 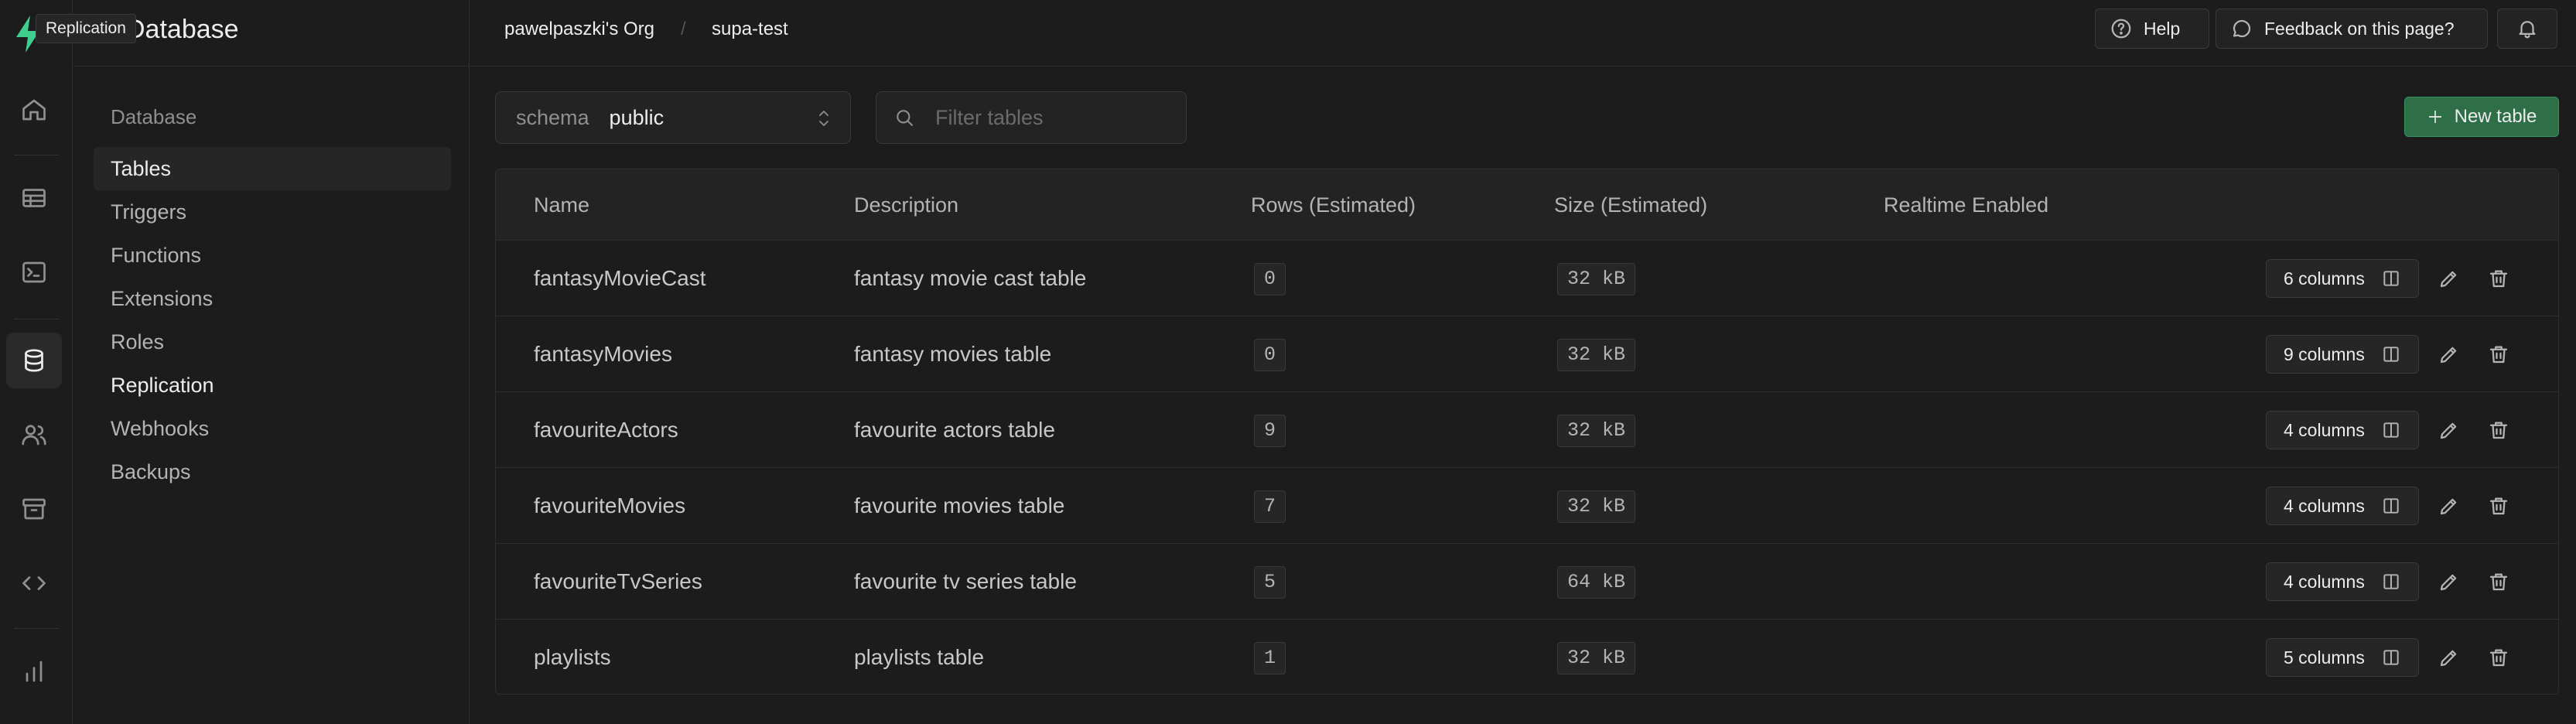 What do you see at coordinates (34, 509) in the screenshot?
I see `storage-icon` at bounding box center [34, 509].